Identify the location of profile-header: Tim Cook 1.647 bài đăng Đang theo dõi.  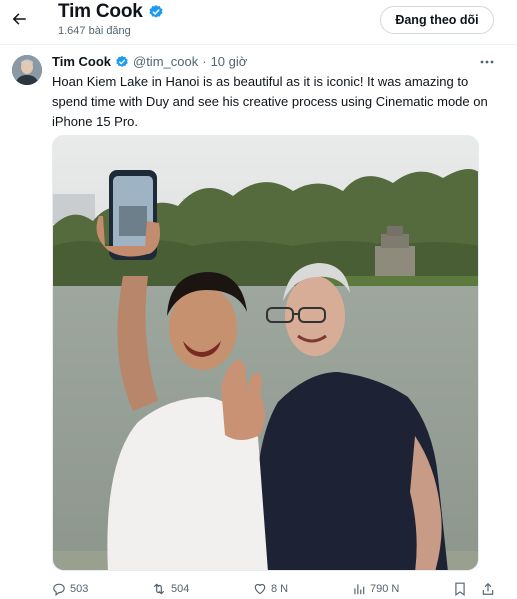
(258, 22).